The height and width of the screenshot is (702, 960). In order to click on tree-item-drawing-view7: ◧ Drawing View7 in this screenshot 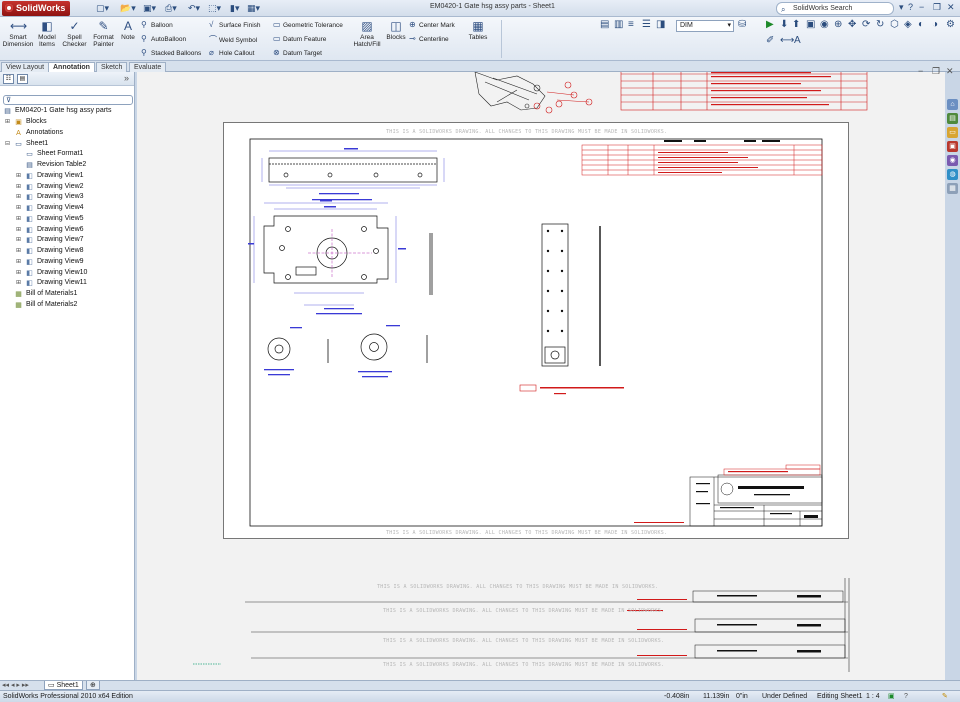, I will do `click(54, 240)`.